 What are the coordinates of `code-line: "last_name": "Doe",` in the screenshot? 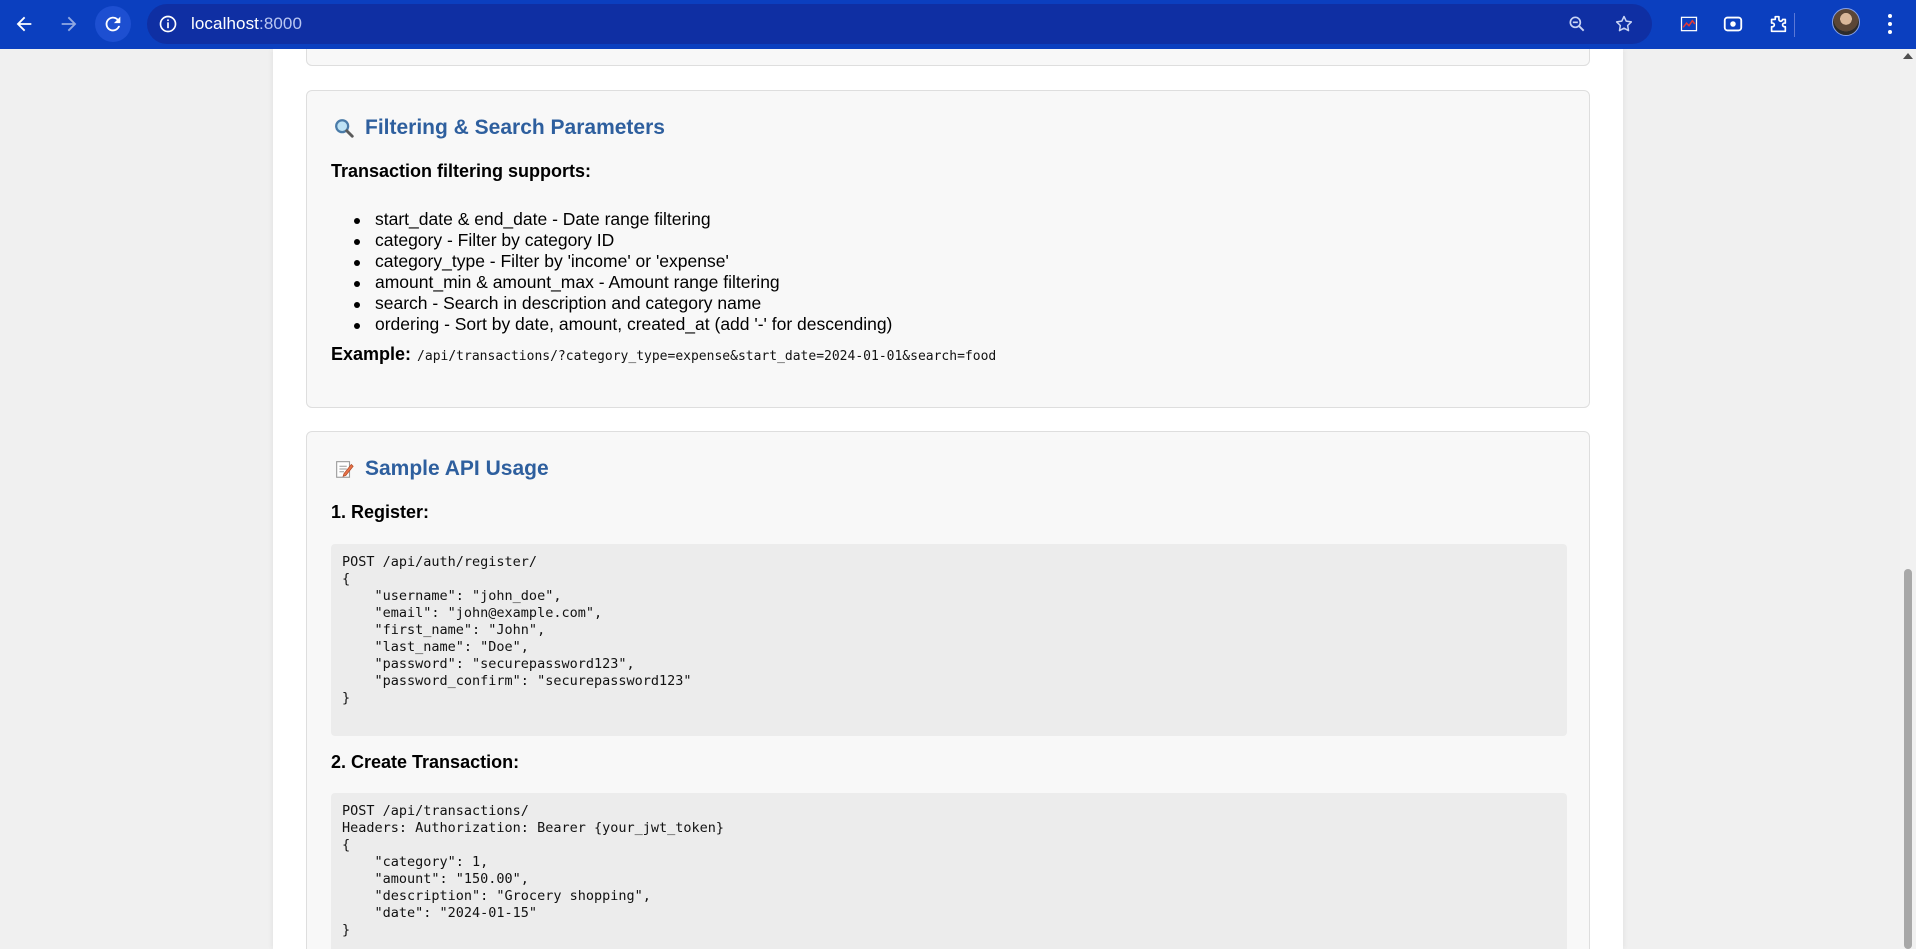 It's located at (435, 647).